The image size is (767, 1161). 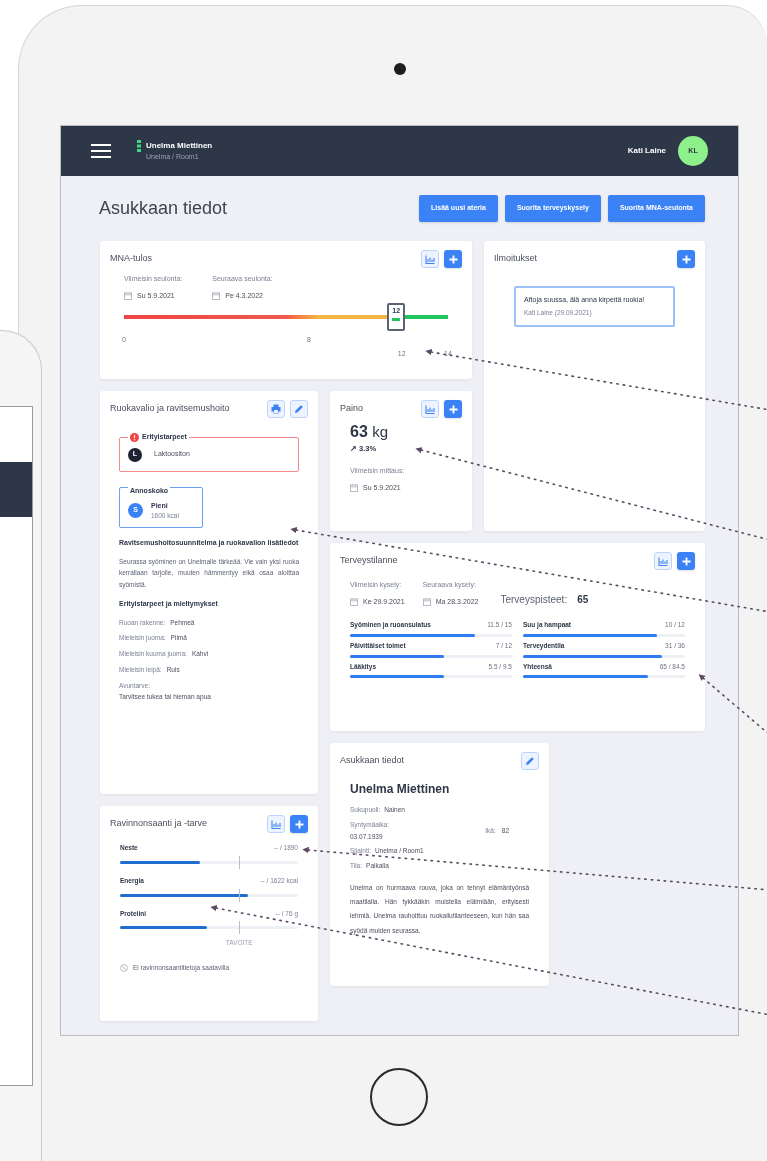 I want to click on card-title: Asukkaan tiedot, so click(x=372, y=761).